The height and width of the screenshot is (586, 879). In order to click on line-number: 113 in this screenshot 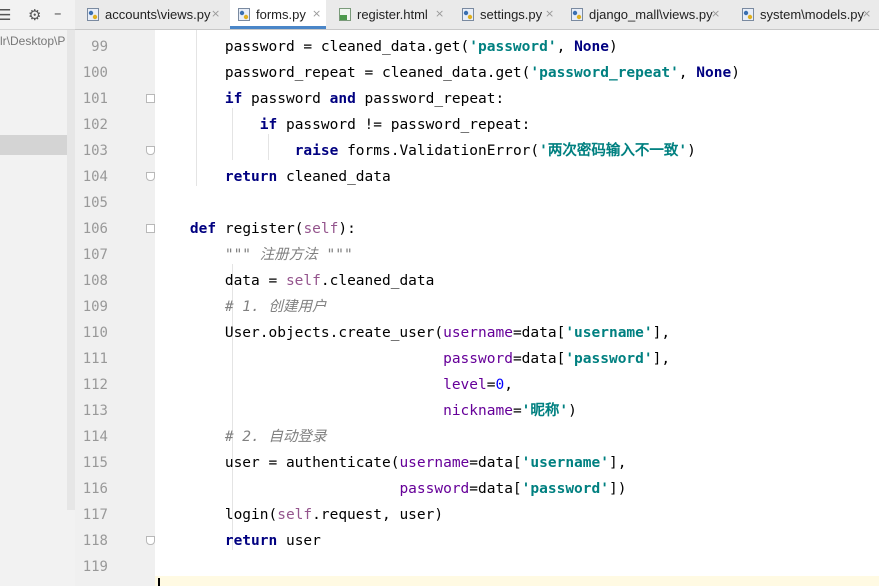, I will do `click(95, 411)`.